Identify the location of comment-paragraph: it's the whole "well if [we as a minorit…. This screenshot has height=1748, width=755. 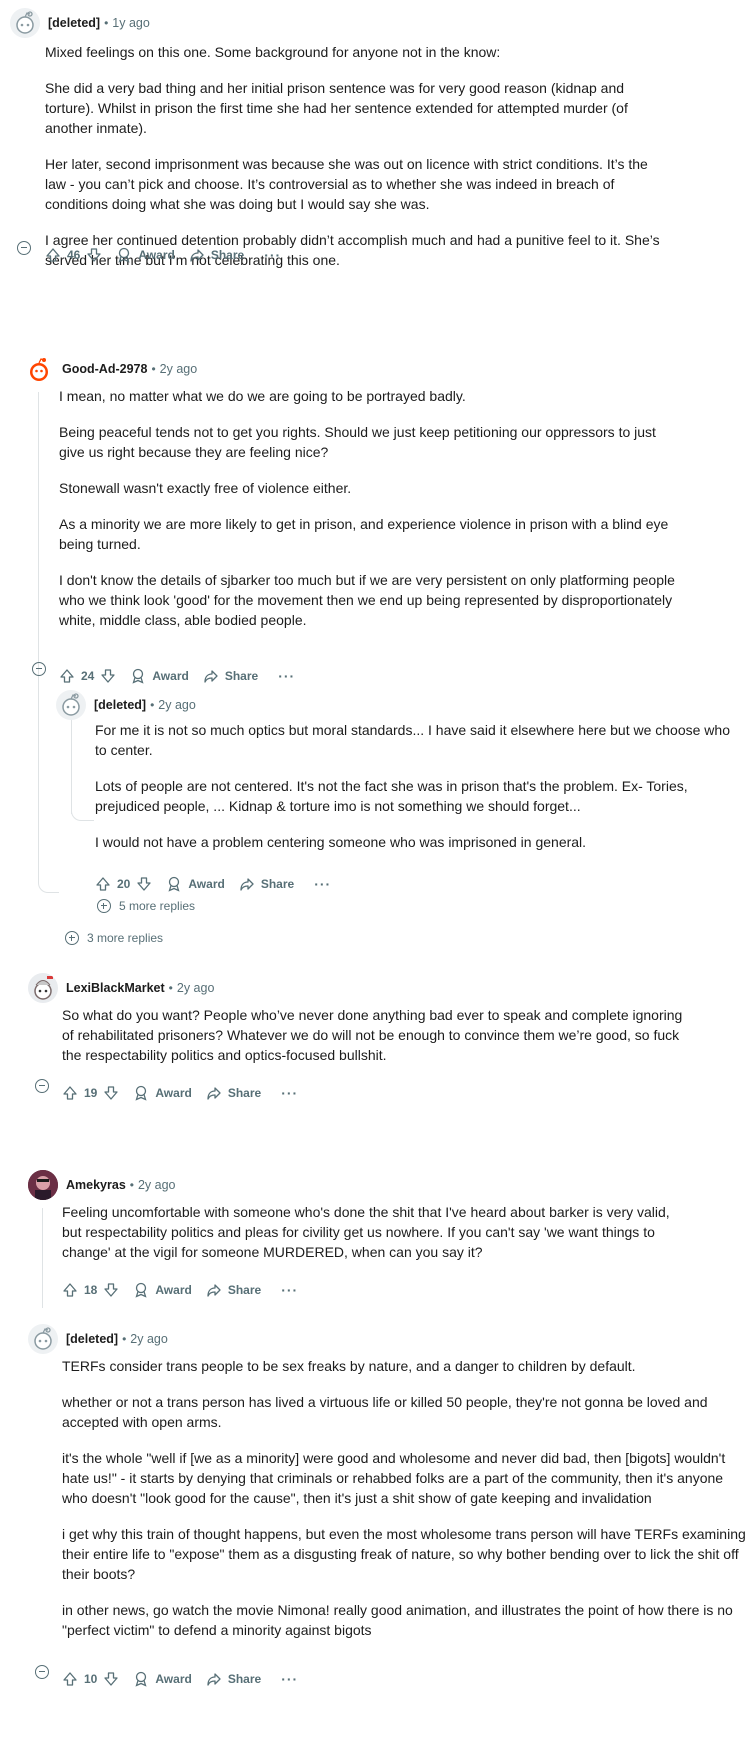
(394, 1478).